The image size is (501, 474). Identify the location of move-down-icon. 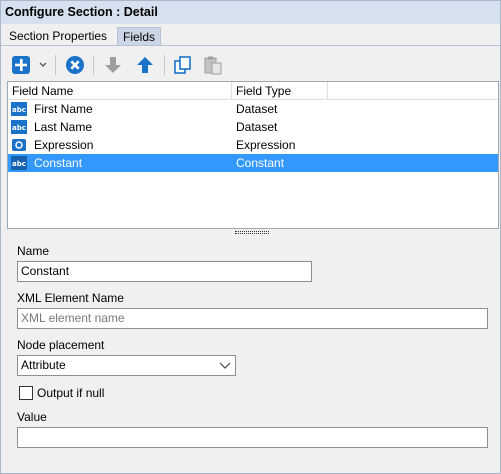
(113, 65).